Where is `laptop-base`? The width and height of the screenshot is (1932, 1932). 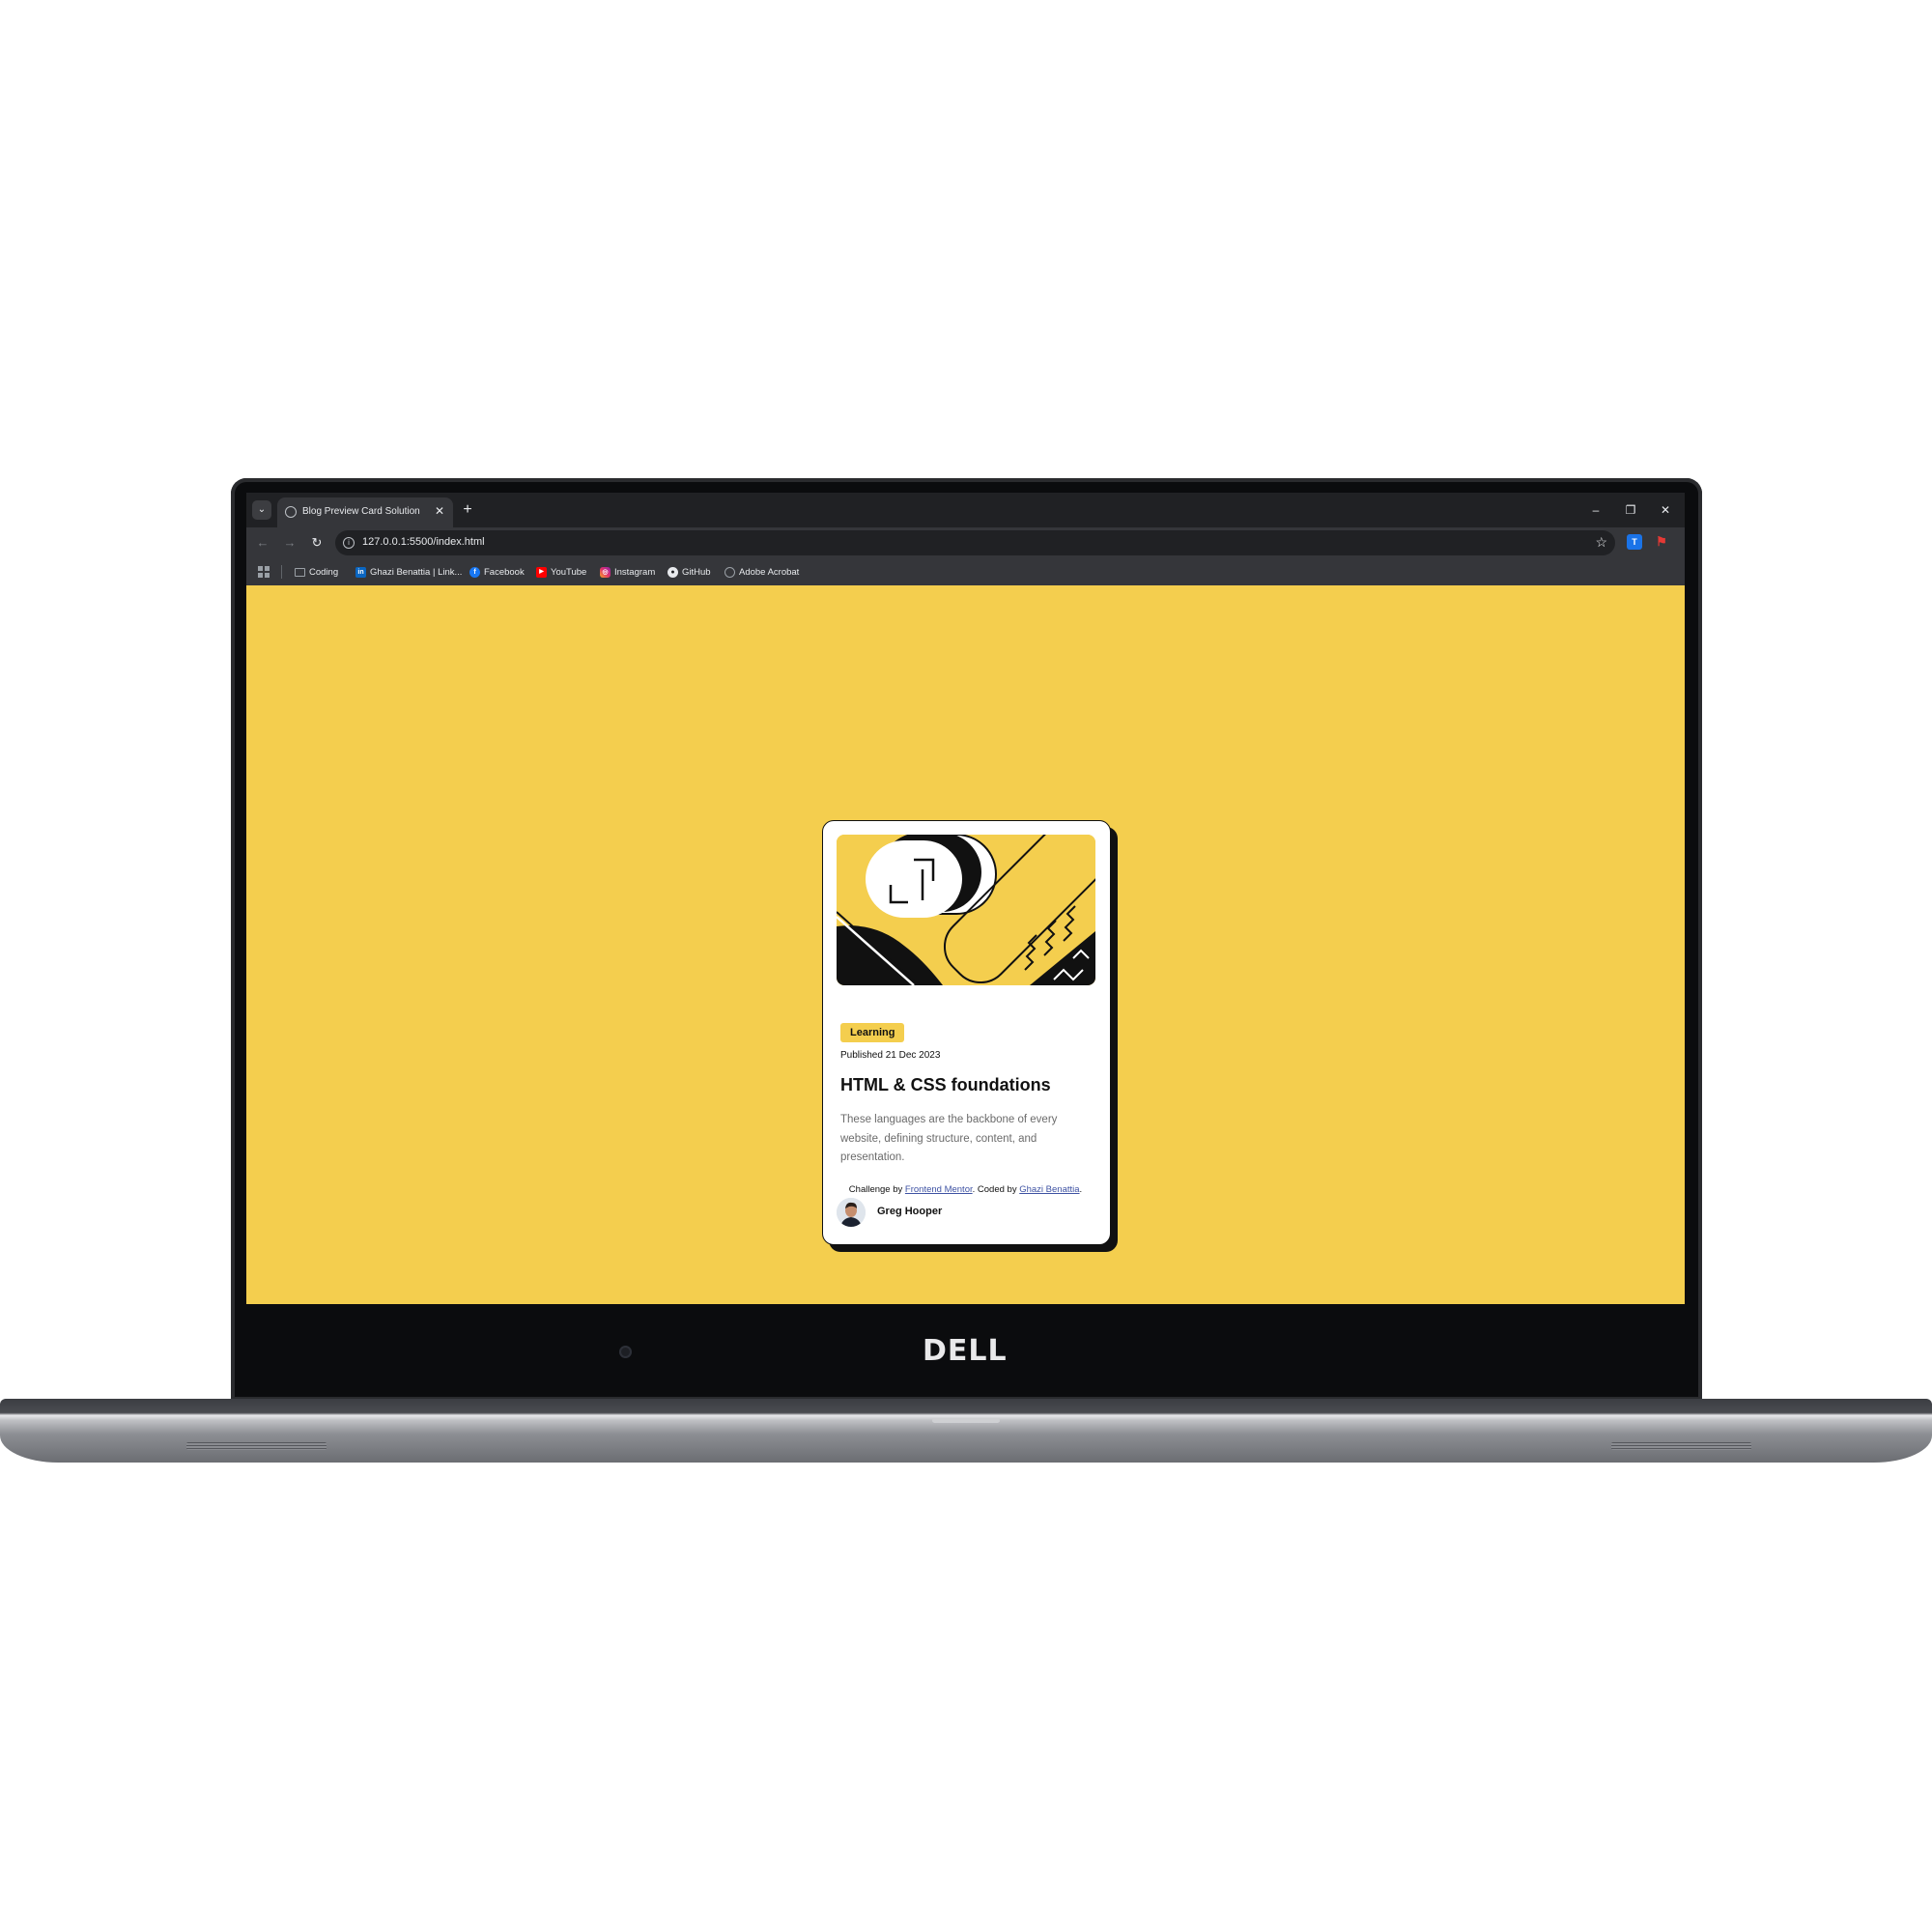
laptop-base is located at coordinates (966, 1431).